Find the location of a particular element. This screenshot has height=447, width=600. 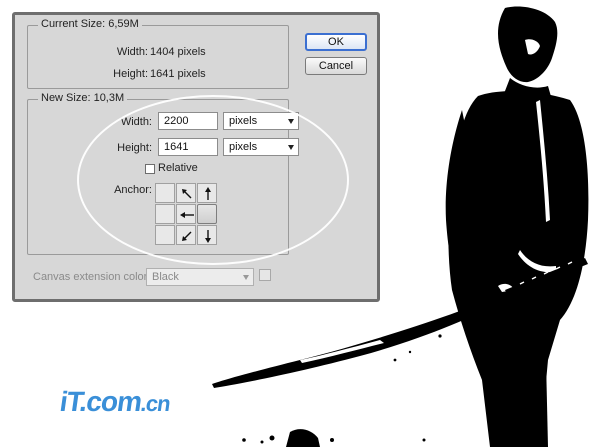

anchor-middle-right-selected is located at coordinates (207, 214).